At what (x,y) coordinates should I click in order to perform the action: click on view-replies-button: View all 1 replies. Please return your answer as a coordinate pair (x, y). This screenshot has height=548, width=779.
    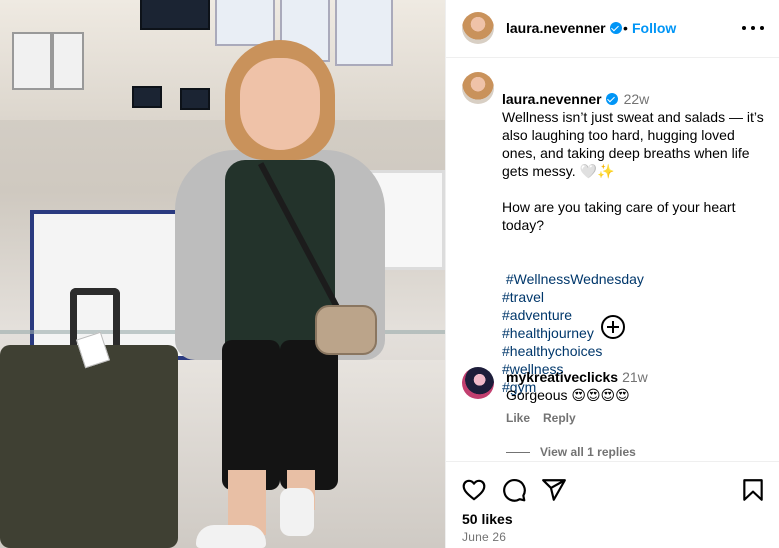
    Looking at the image, I should click on (571, 452).